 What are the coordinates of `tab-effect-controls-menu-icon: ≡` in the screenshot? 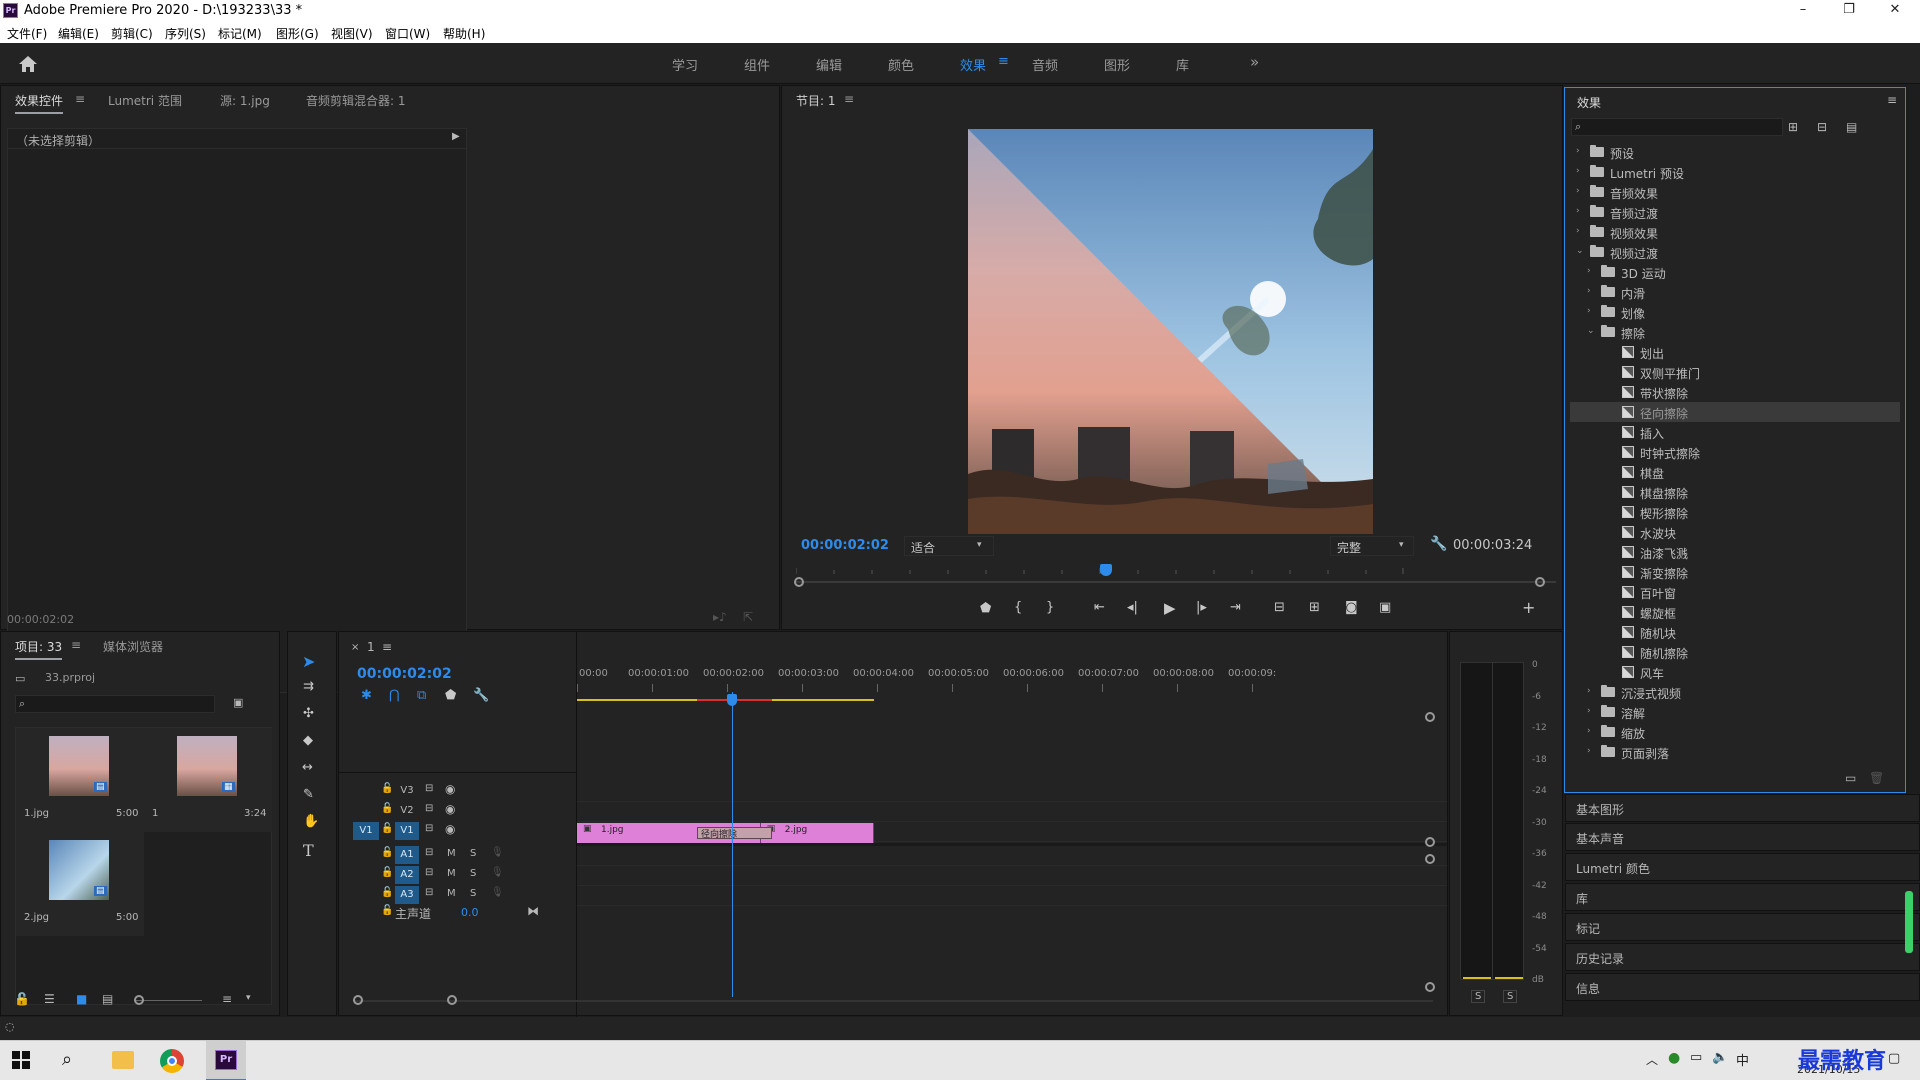 It's located at (80, 99).